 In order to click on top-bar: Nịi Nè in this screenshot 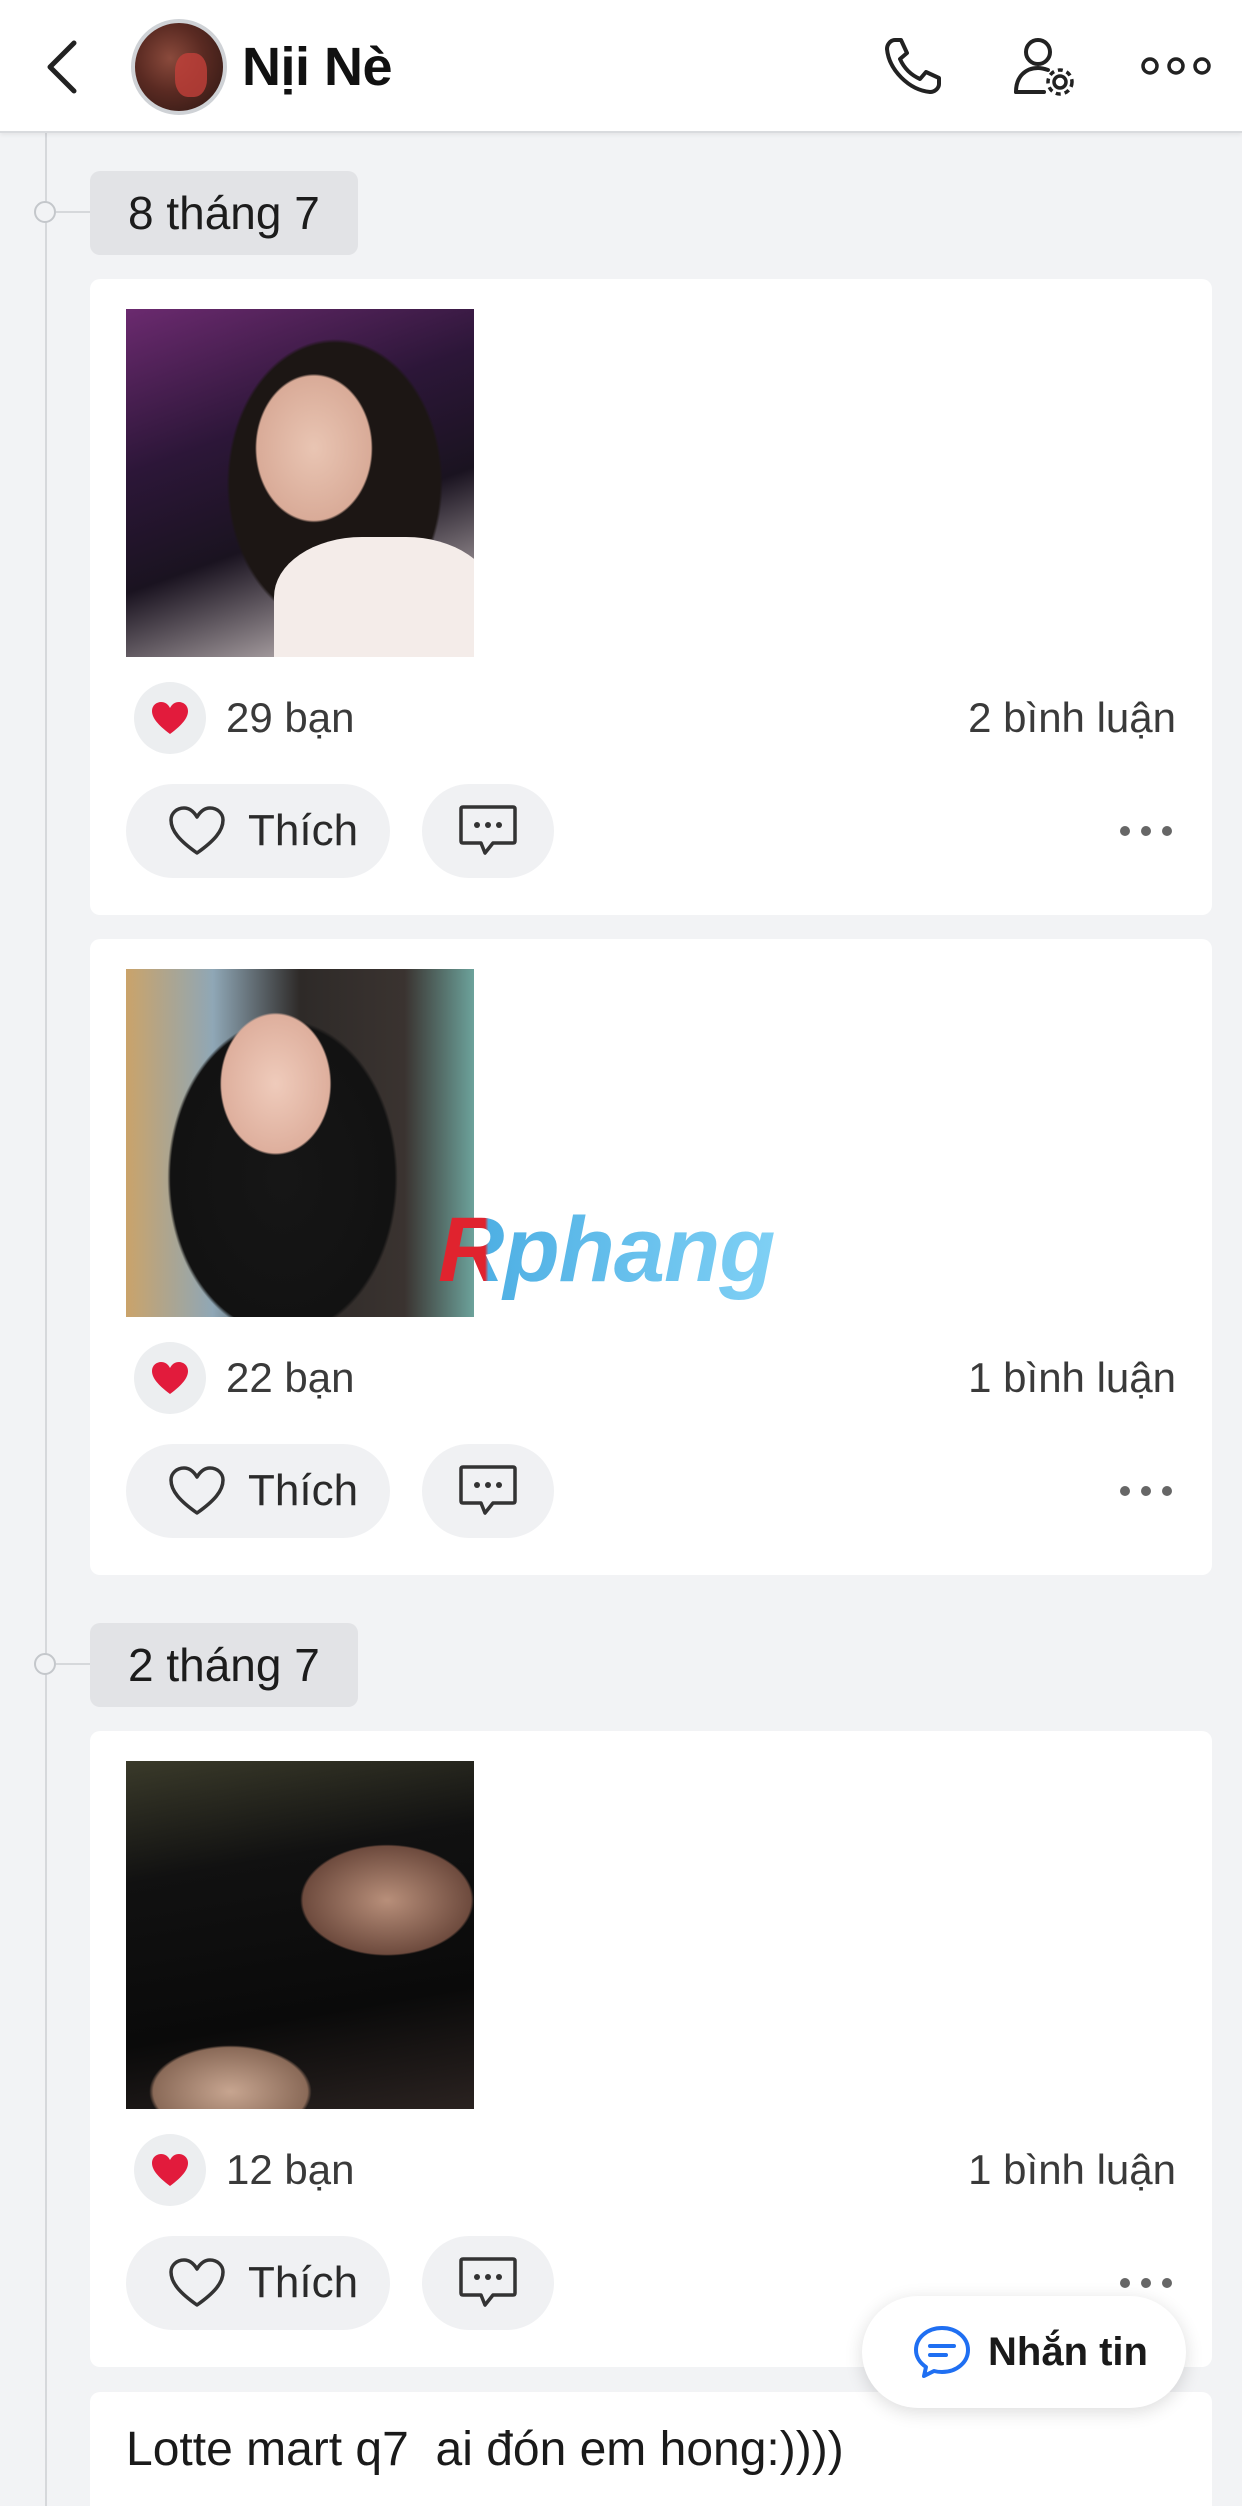, I will do `click(621, 66)`.